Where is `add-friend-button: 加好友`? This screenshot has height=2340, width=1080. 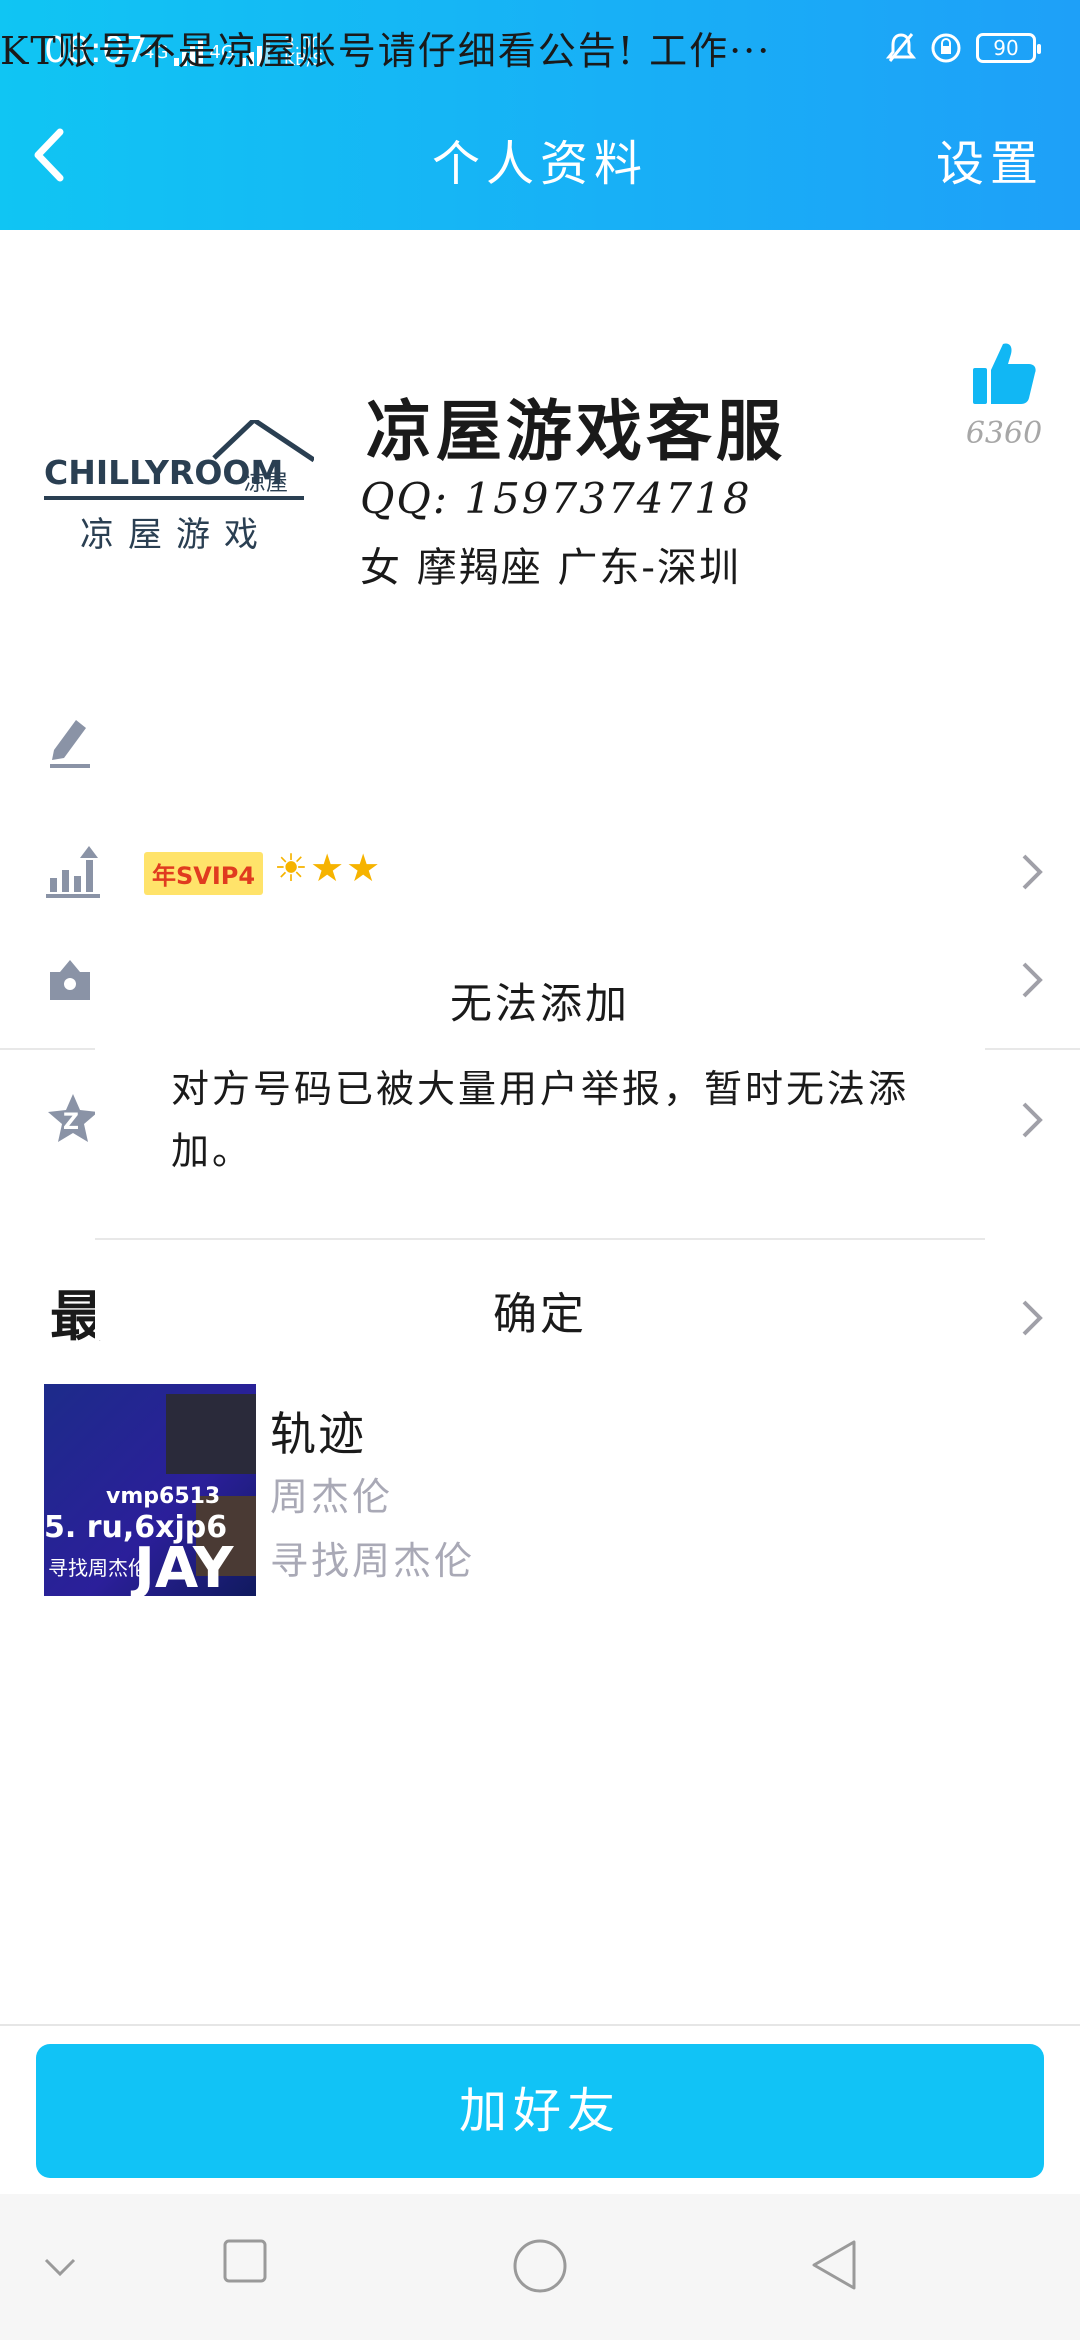
add-friend-button: 加好友 is located at coordinates (540, 2111).